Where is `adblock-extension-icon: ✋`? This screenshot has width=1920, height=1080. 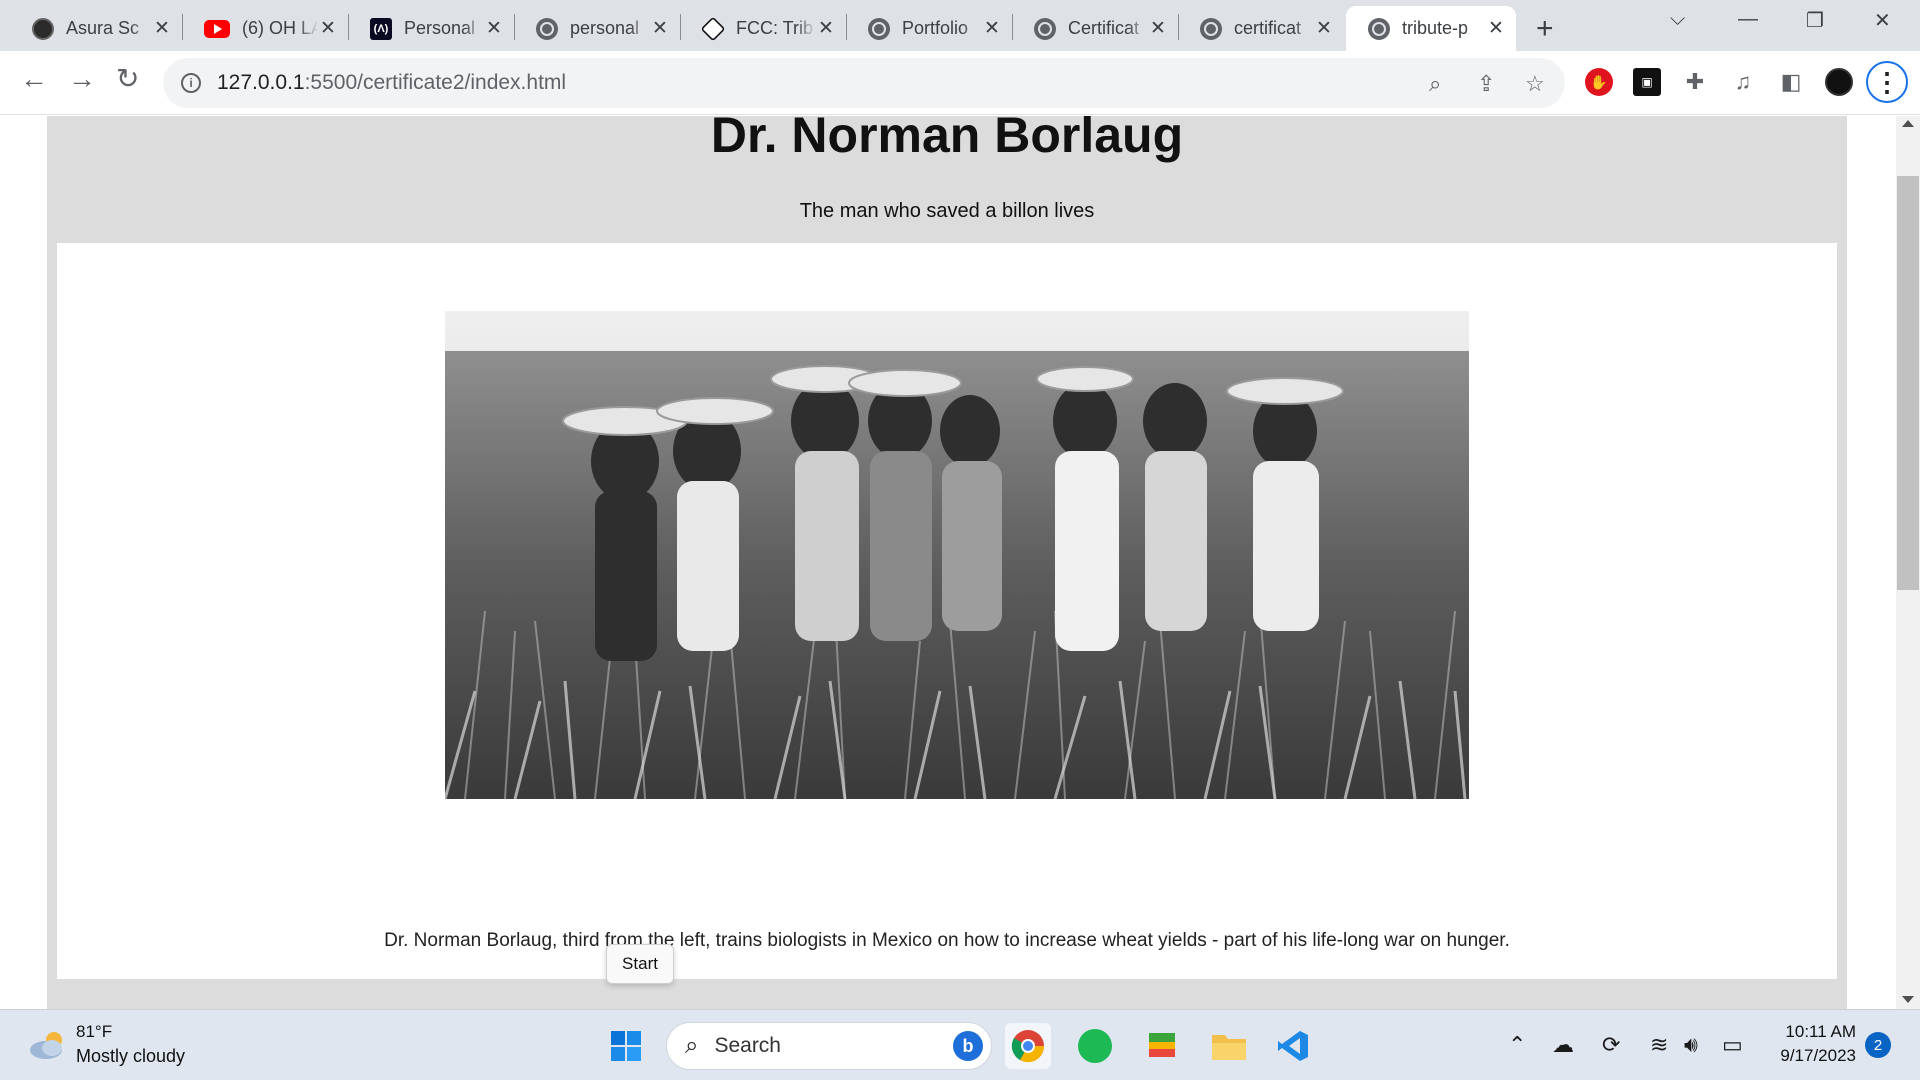 adblock-extension-icon: ✋ is located at coordinates (1599, 82).